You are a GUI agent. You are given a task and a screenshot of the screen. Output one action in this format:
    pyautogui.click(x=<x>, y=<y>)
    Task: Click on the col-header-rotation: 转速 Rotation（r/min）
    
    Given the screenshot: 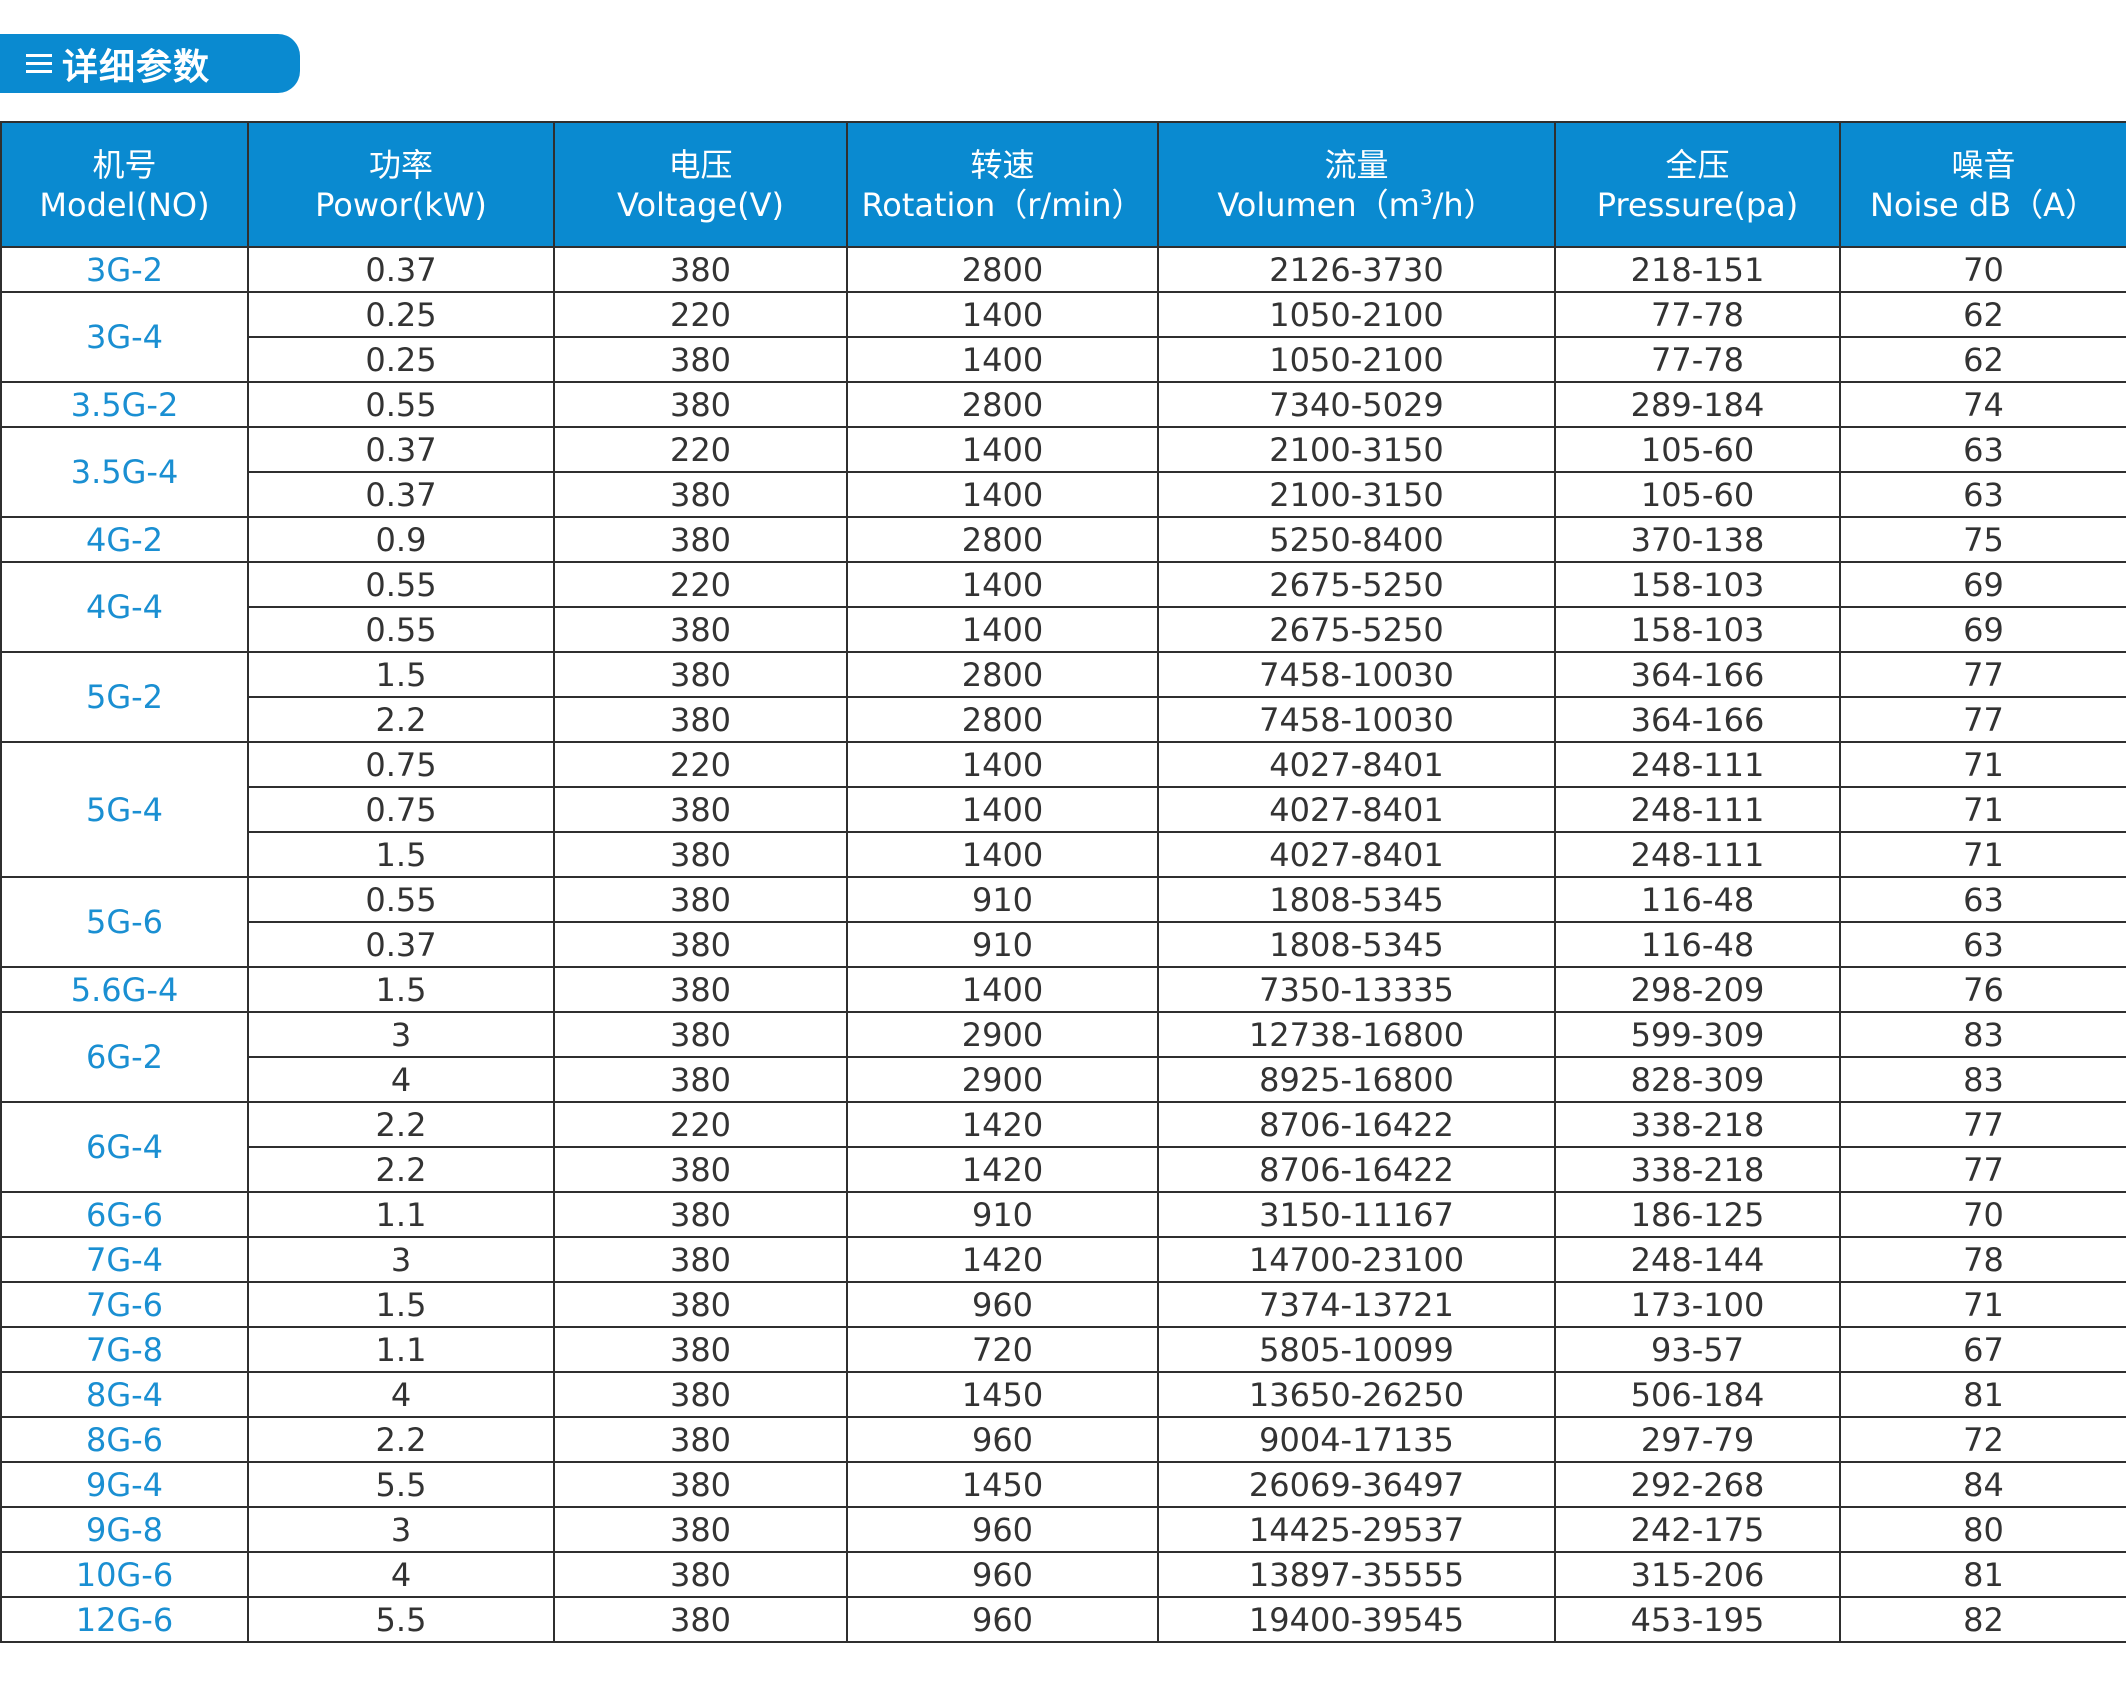 What is the action you would take?
    pyautogui.click(x=1002, y=184)
    